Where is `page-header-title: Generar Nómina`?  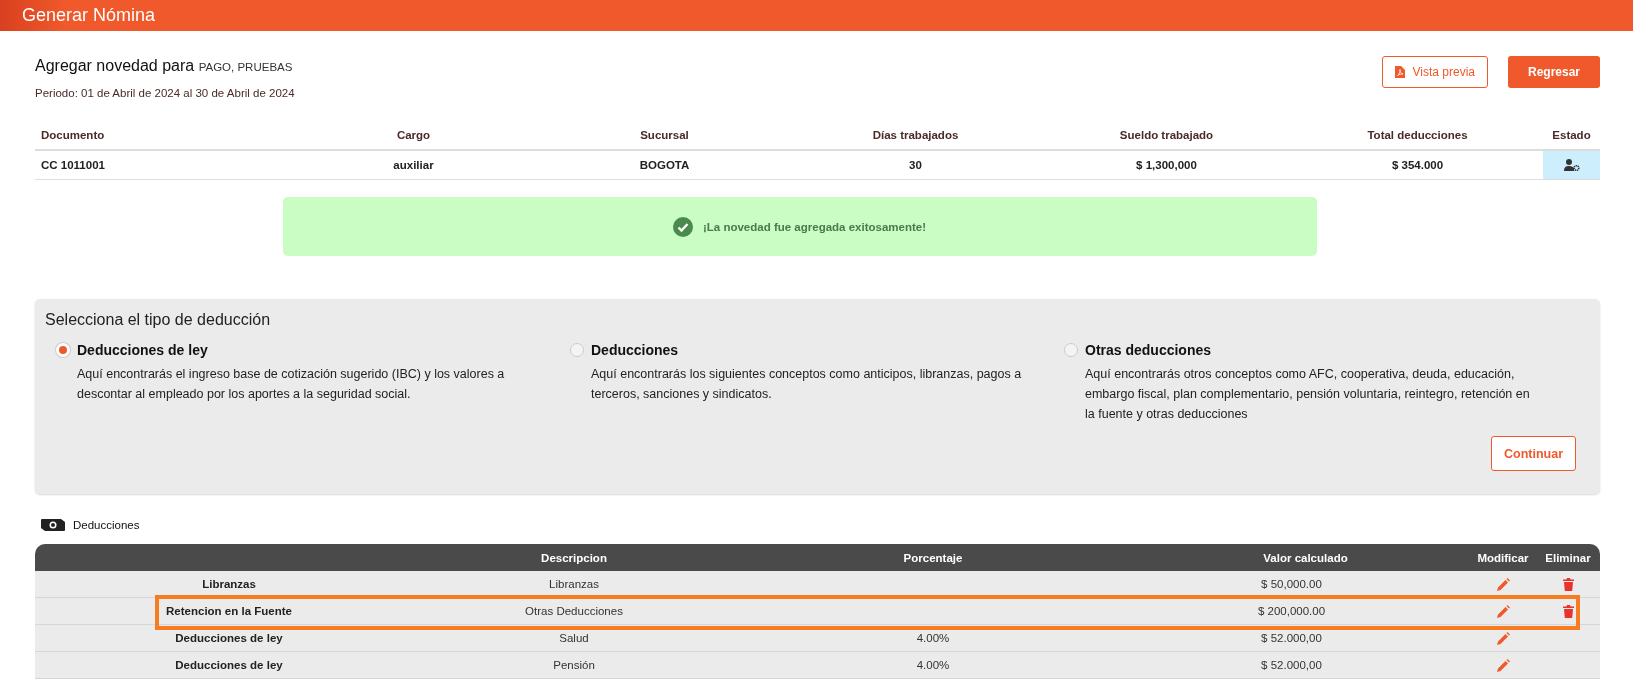 page-header-title: Generar Nómina is located at coordinates (89, 15).